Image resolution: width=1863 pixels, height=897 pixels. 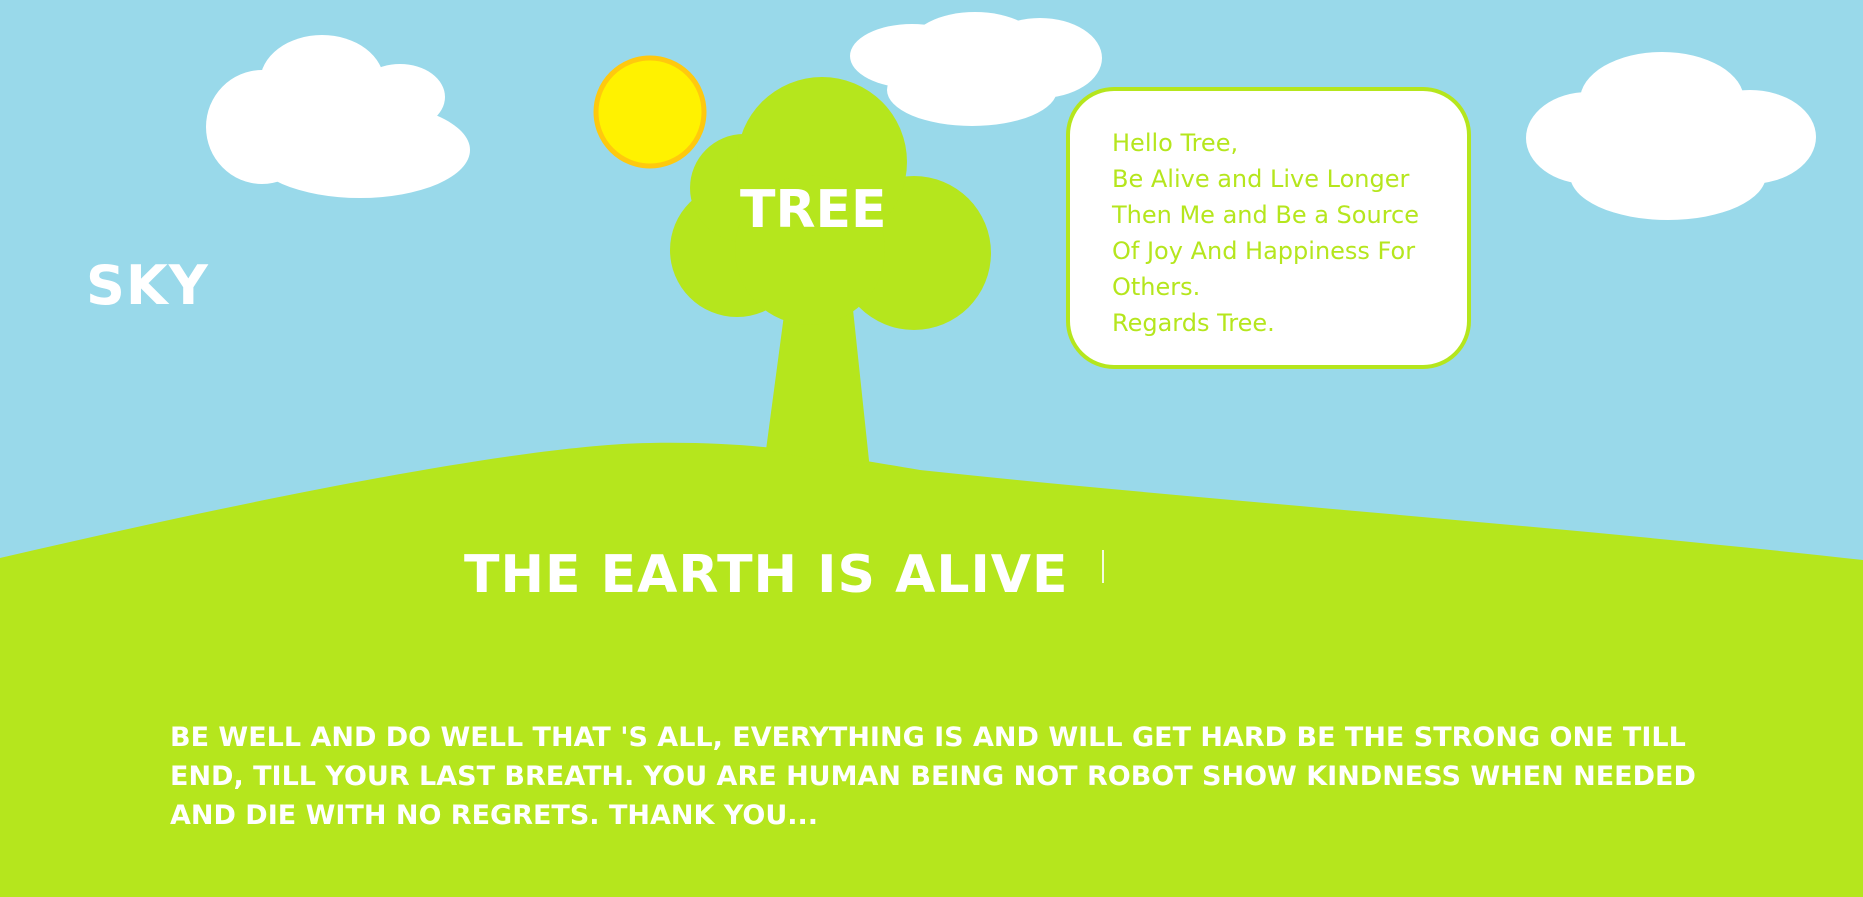 What do you see at coordinates (1193, 323) in the screenshot?
I see `speech-line: Regards Tree.` at bounding box center [1193, 323].